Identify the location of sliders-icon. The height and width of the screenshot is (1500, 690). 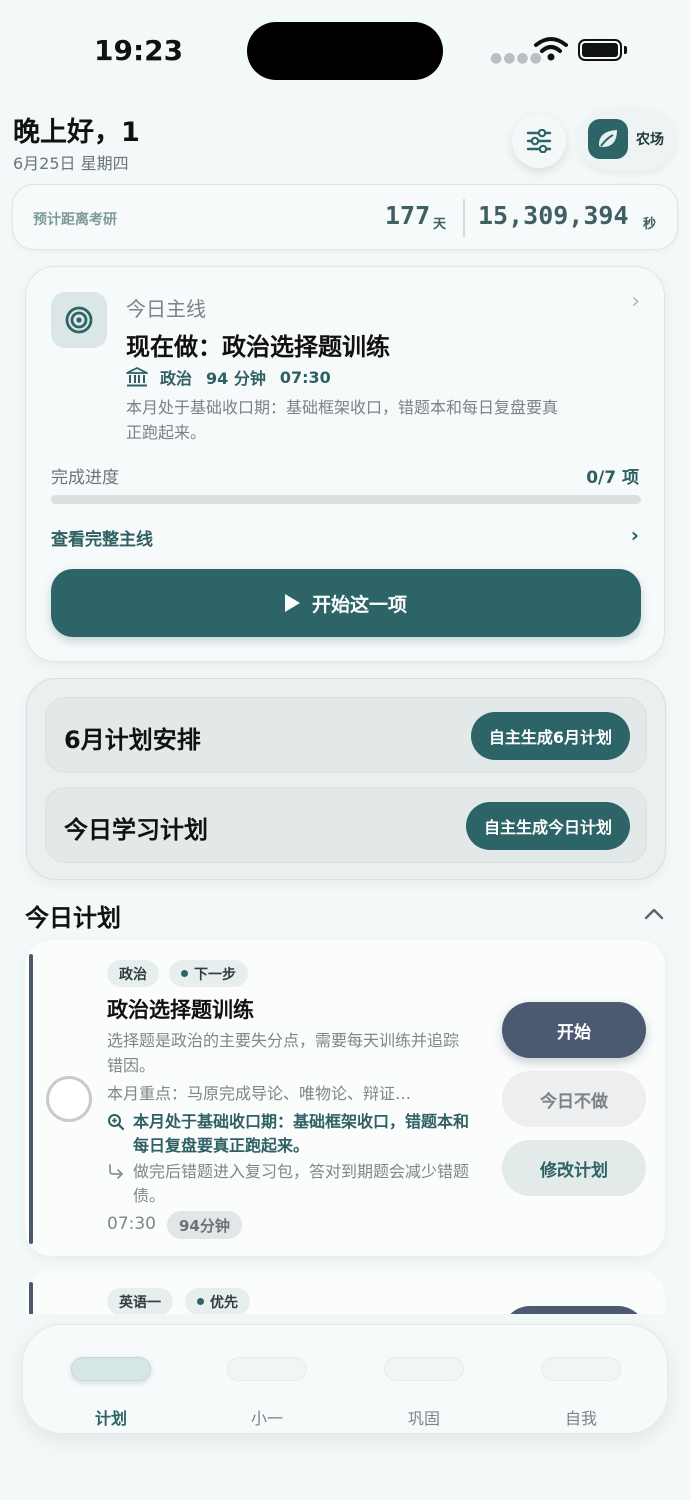
(539, 141).